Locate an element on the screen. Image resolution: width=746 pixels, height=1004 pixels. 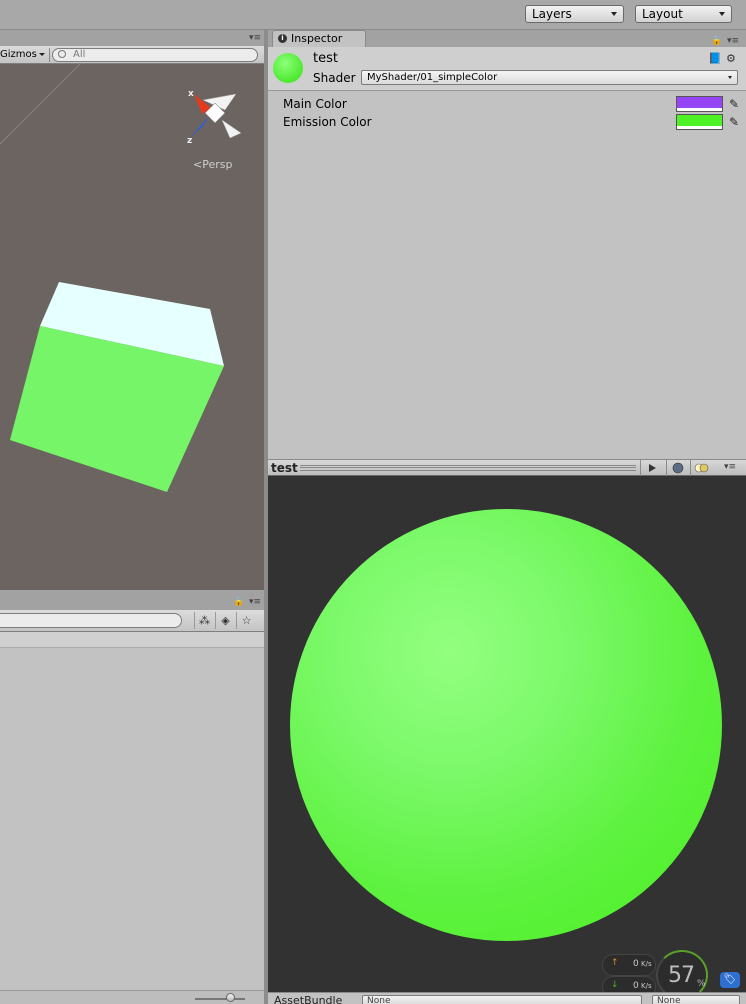
gizmos-dropdown: Gizmos is located at coordinates (25, 55).